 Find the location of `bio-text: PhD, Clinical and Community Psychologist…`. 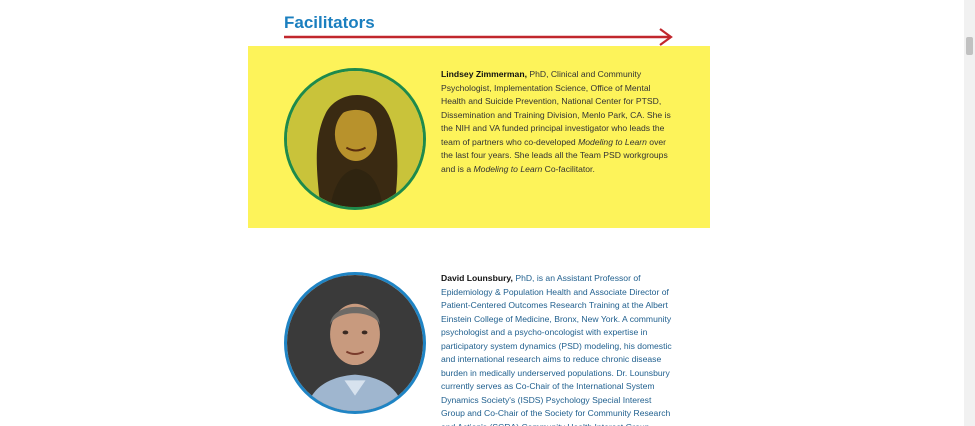

bio-text: PhD, Clinical and Community Psychologist… is located at coordinates (556, 108).